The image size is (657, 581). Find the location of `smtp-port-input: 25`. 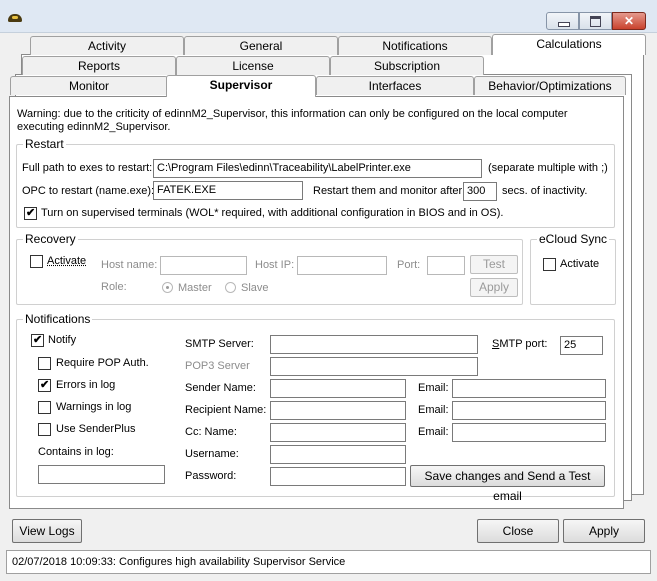

smtp-port-input: 25 is located at coordinates (581, 345).